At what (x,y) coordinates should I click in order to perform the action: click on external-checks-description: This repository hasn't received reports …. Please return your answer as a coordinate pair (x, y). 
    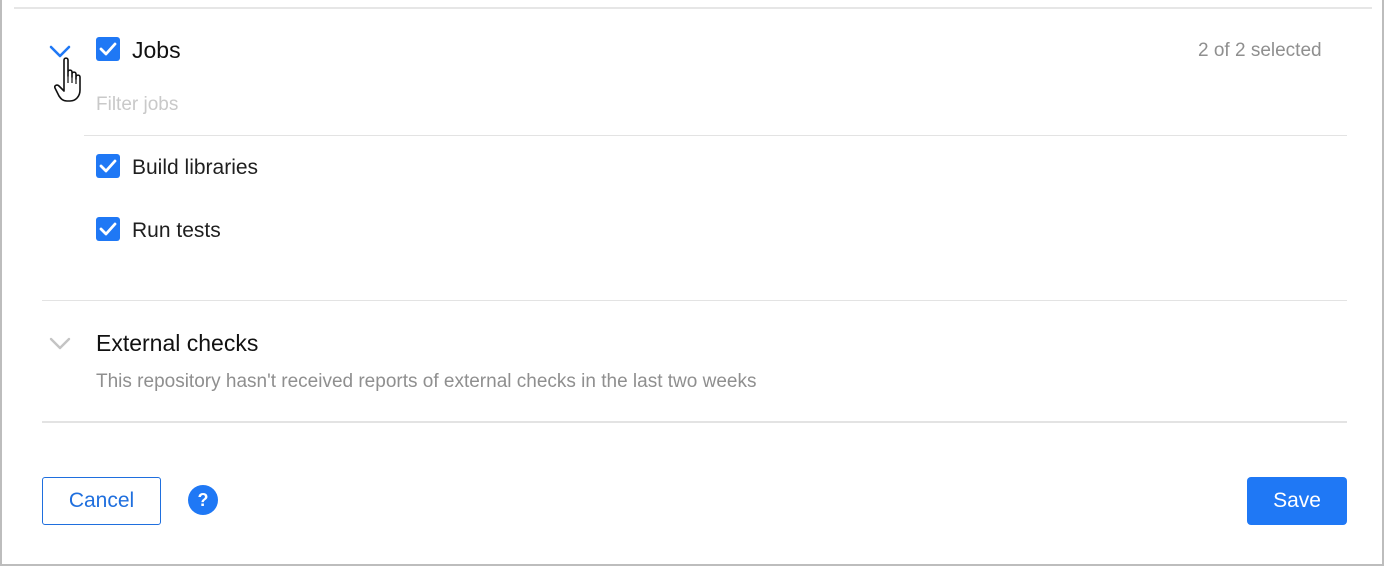
    Looking at the image, I should click on (426, 381).